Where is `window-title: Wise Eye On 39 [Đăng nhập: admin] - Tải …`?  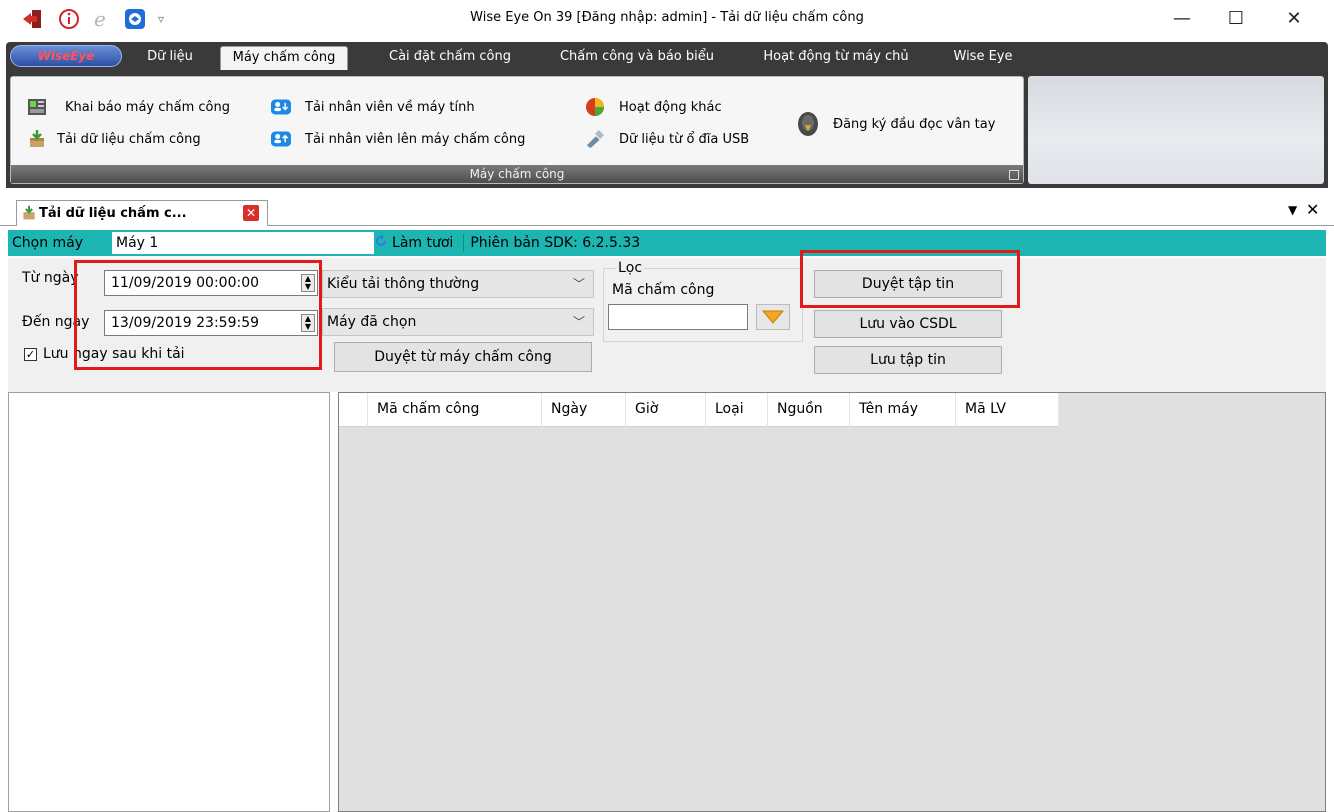
window-title: Wise Eye On 39 [Đăng nhập: admin] - Tải … is located at coordinates (667, 17).